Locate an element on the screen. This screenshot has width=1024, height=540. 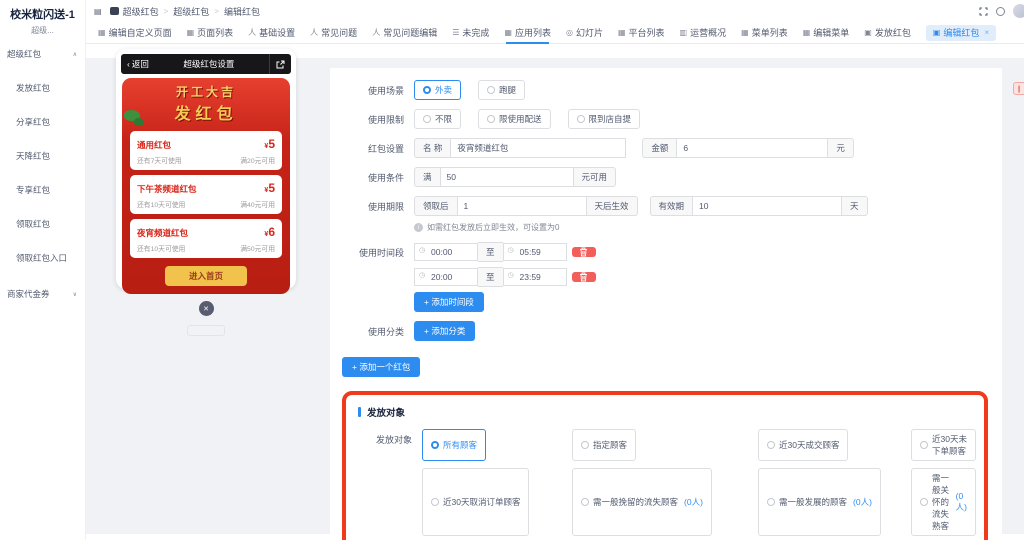
condition-input is located at coordinates (506, 177).